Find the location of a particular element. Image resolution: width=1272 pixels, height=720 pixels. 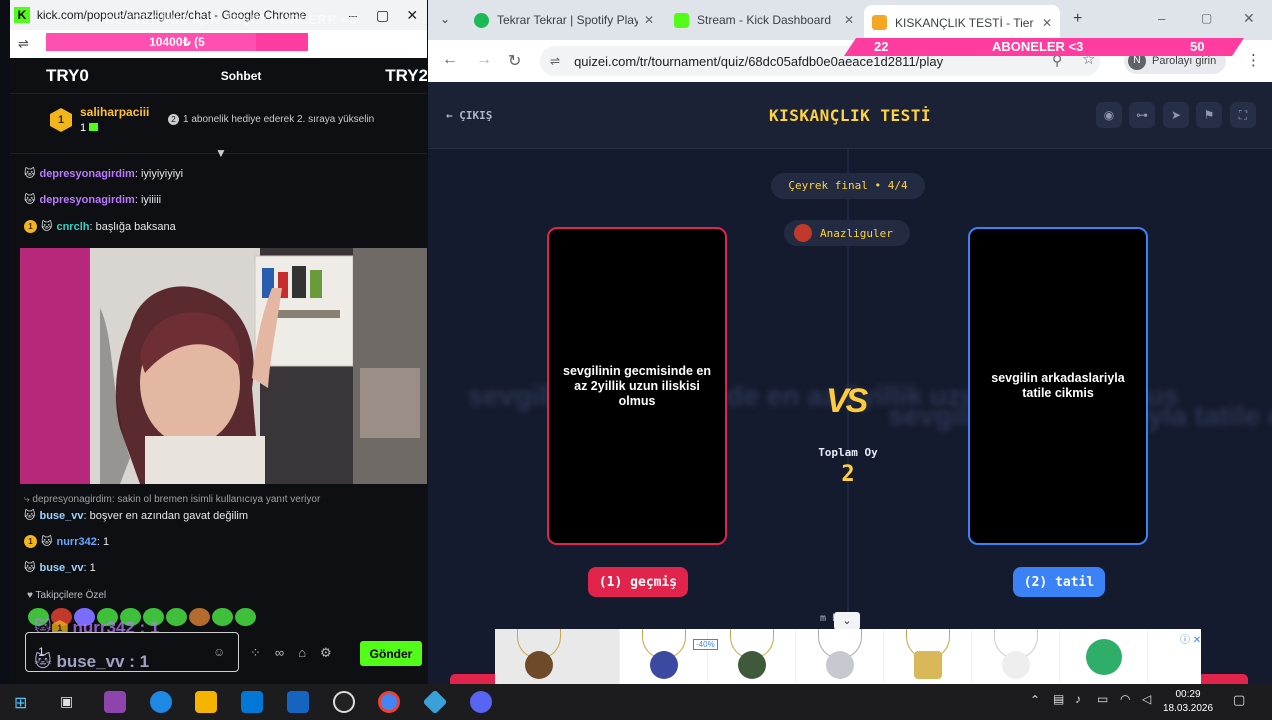

chat-username: nurr342 is located at coordinates (76, 542).